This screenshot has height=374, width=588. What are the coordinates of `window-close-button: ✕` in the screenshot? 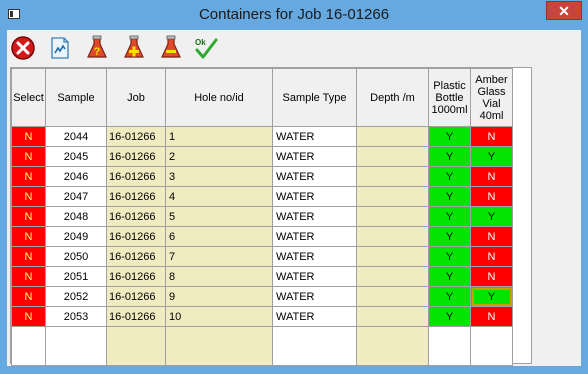 It's located at (564, 10).